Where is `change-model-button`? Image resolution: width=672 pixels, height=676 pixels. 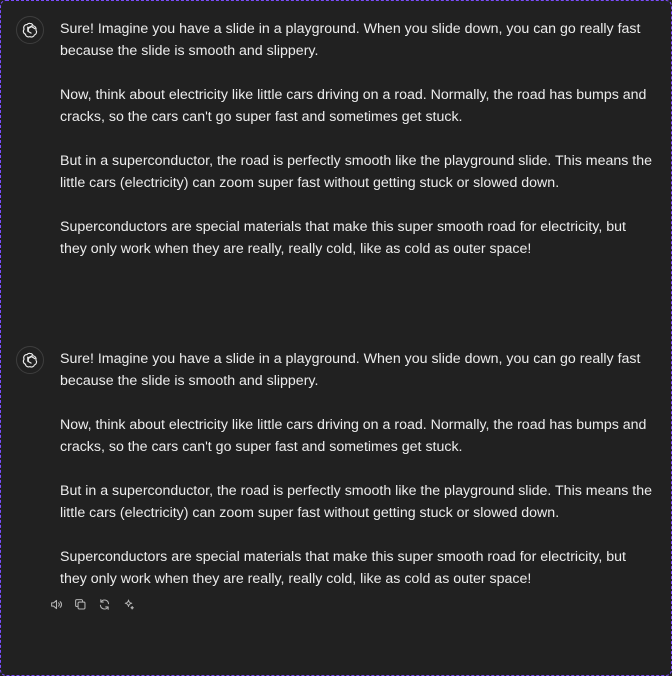
change-model-button is located at coordinates (128, 604).